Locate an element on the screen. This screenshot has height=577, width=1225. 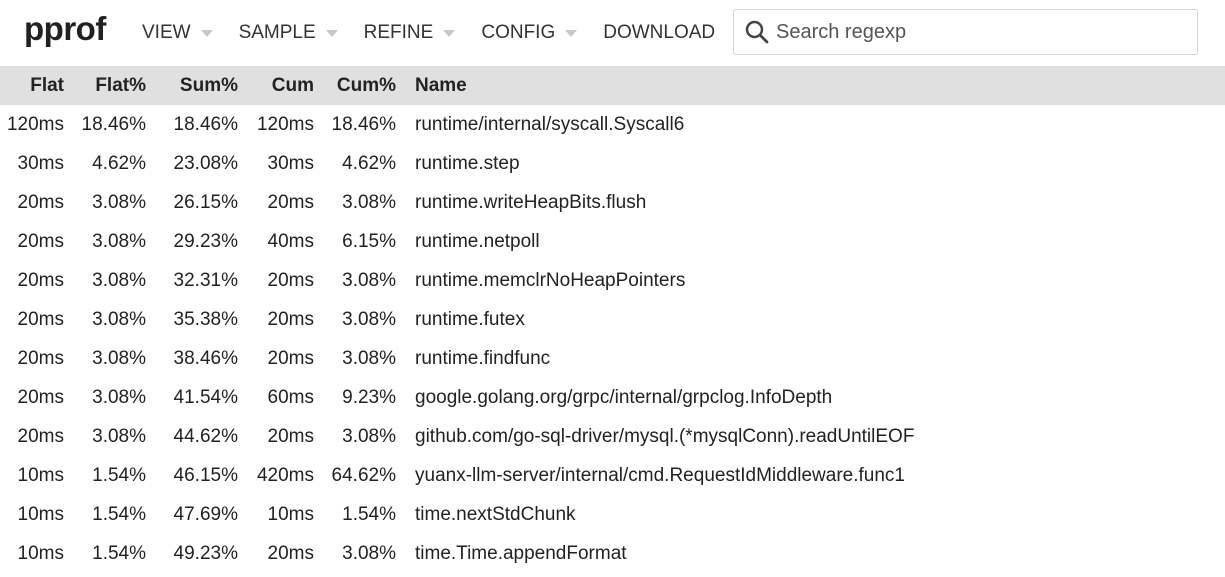
column-header-flat-percent: Flat% is located at coordinates (105, 85).